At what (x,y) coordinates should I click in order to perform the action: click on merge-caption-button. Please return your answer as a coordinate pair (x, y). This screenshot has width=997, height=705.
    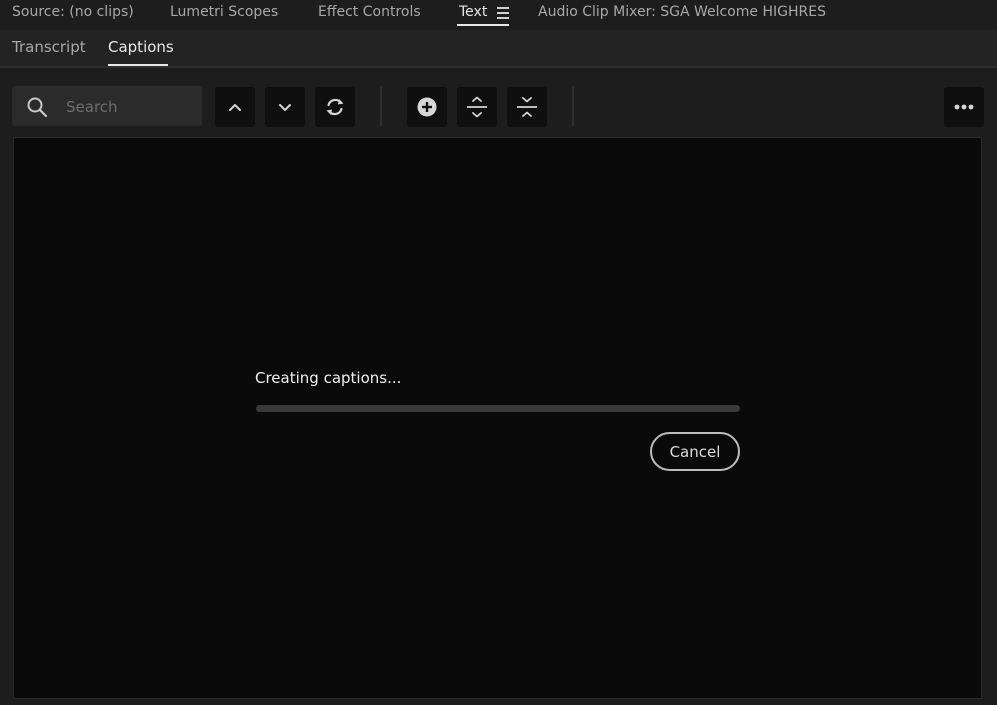
    Looking at the image, I should click on (527, 107).